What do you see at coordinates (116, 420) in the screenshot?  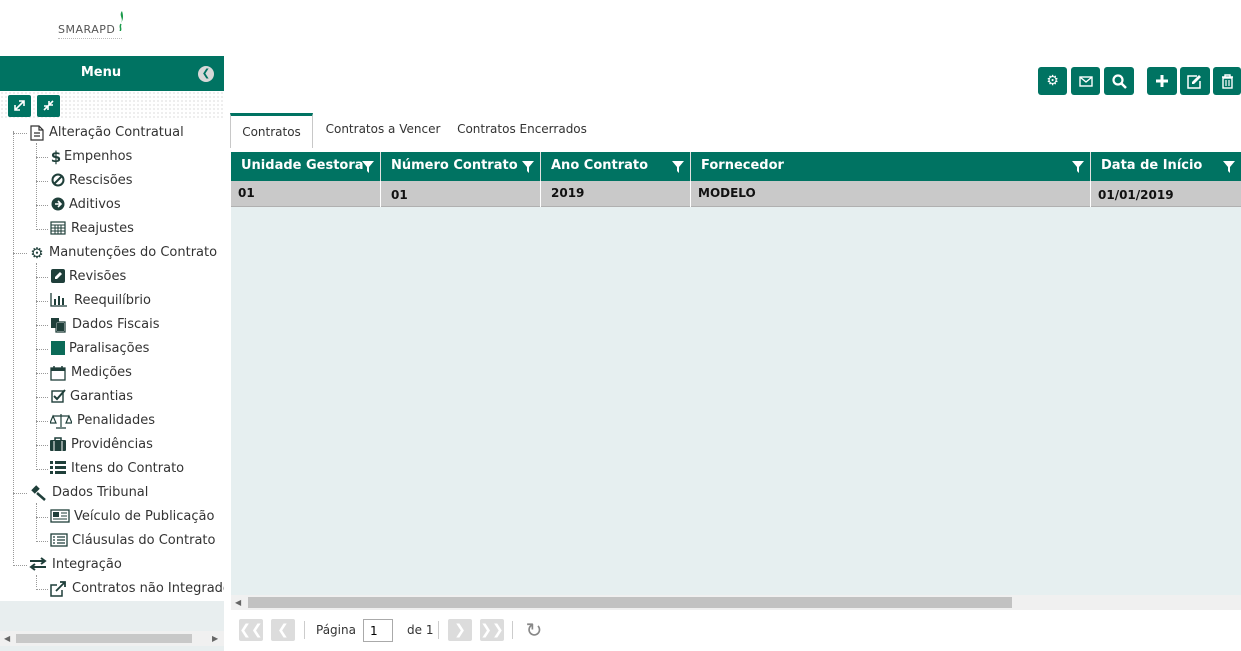 I see `tree-node-label: Penalidades` at bounding box center [116, 420].